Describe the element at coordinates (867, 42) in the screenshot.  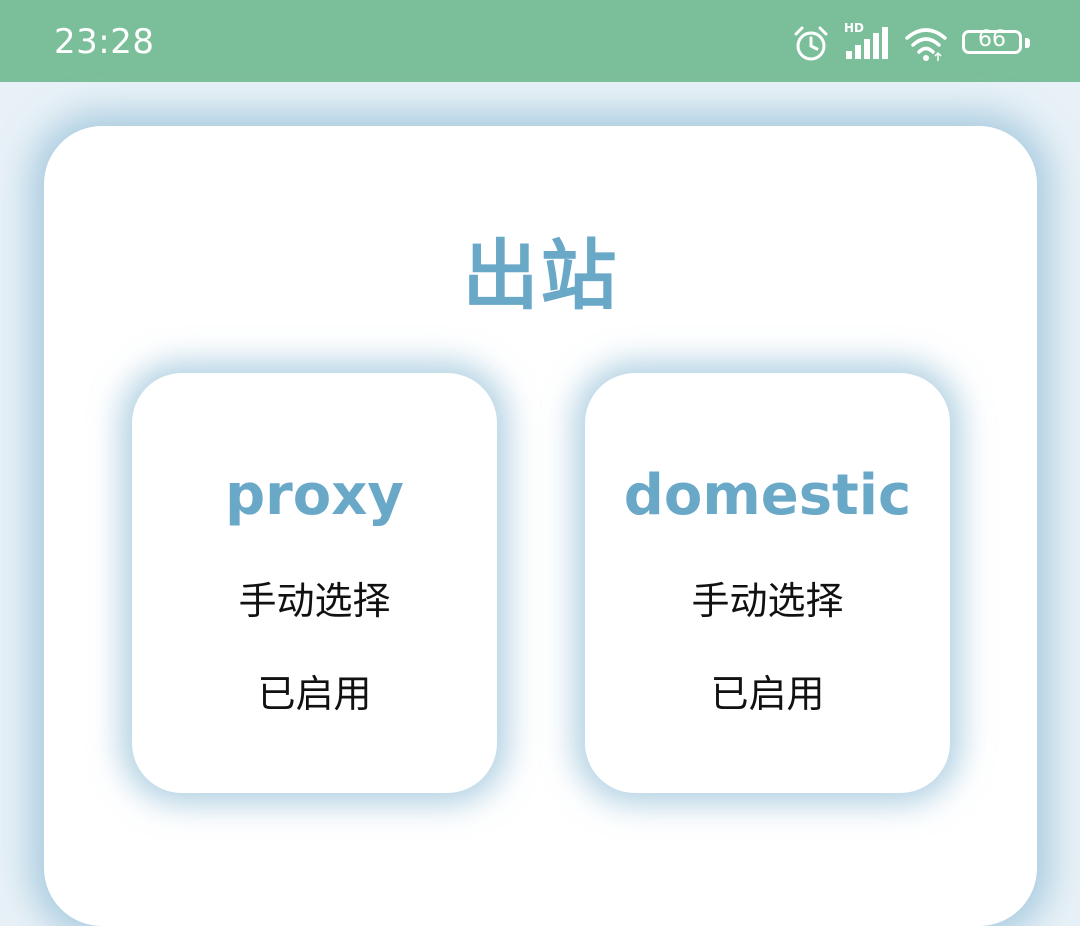
I see `signal-icon: HD` at that location.